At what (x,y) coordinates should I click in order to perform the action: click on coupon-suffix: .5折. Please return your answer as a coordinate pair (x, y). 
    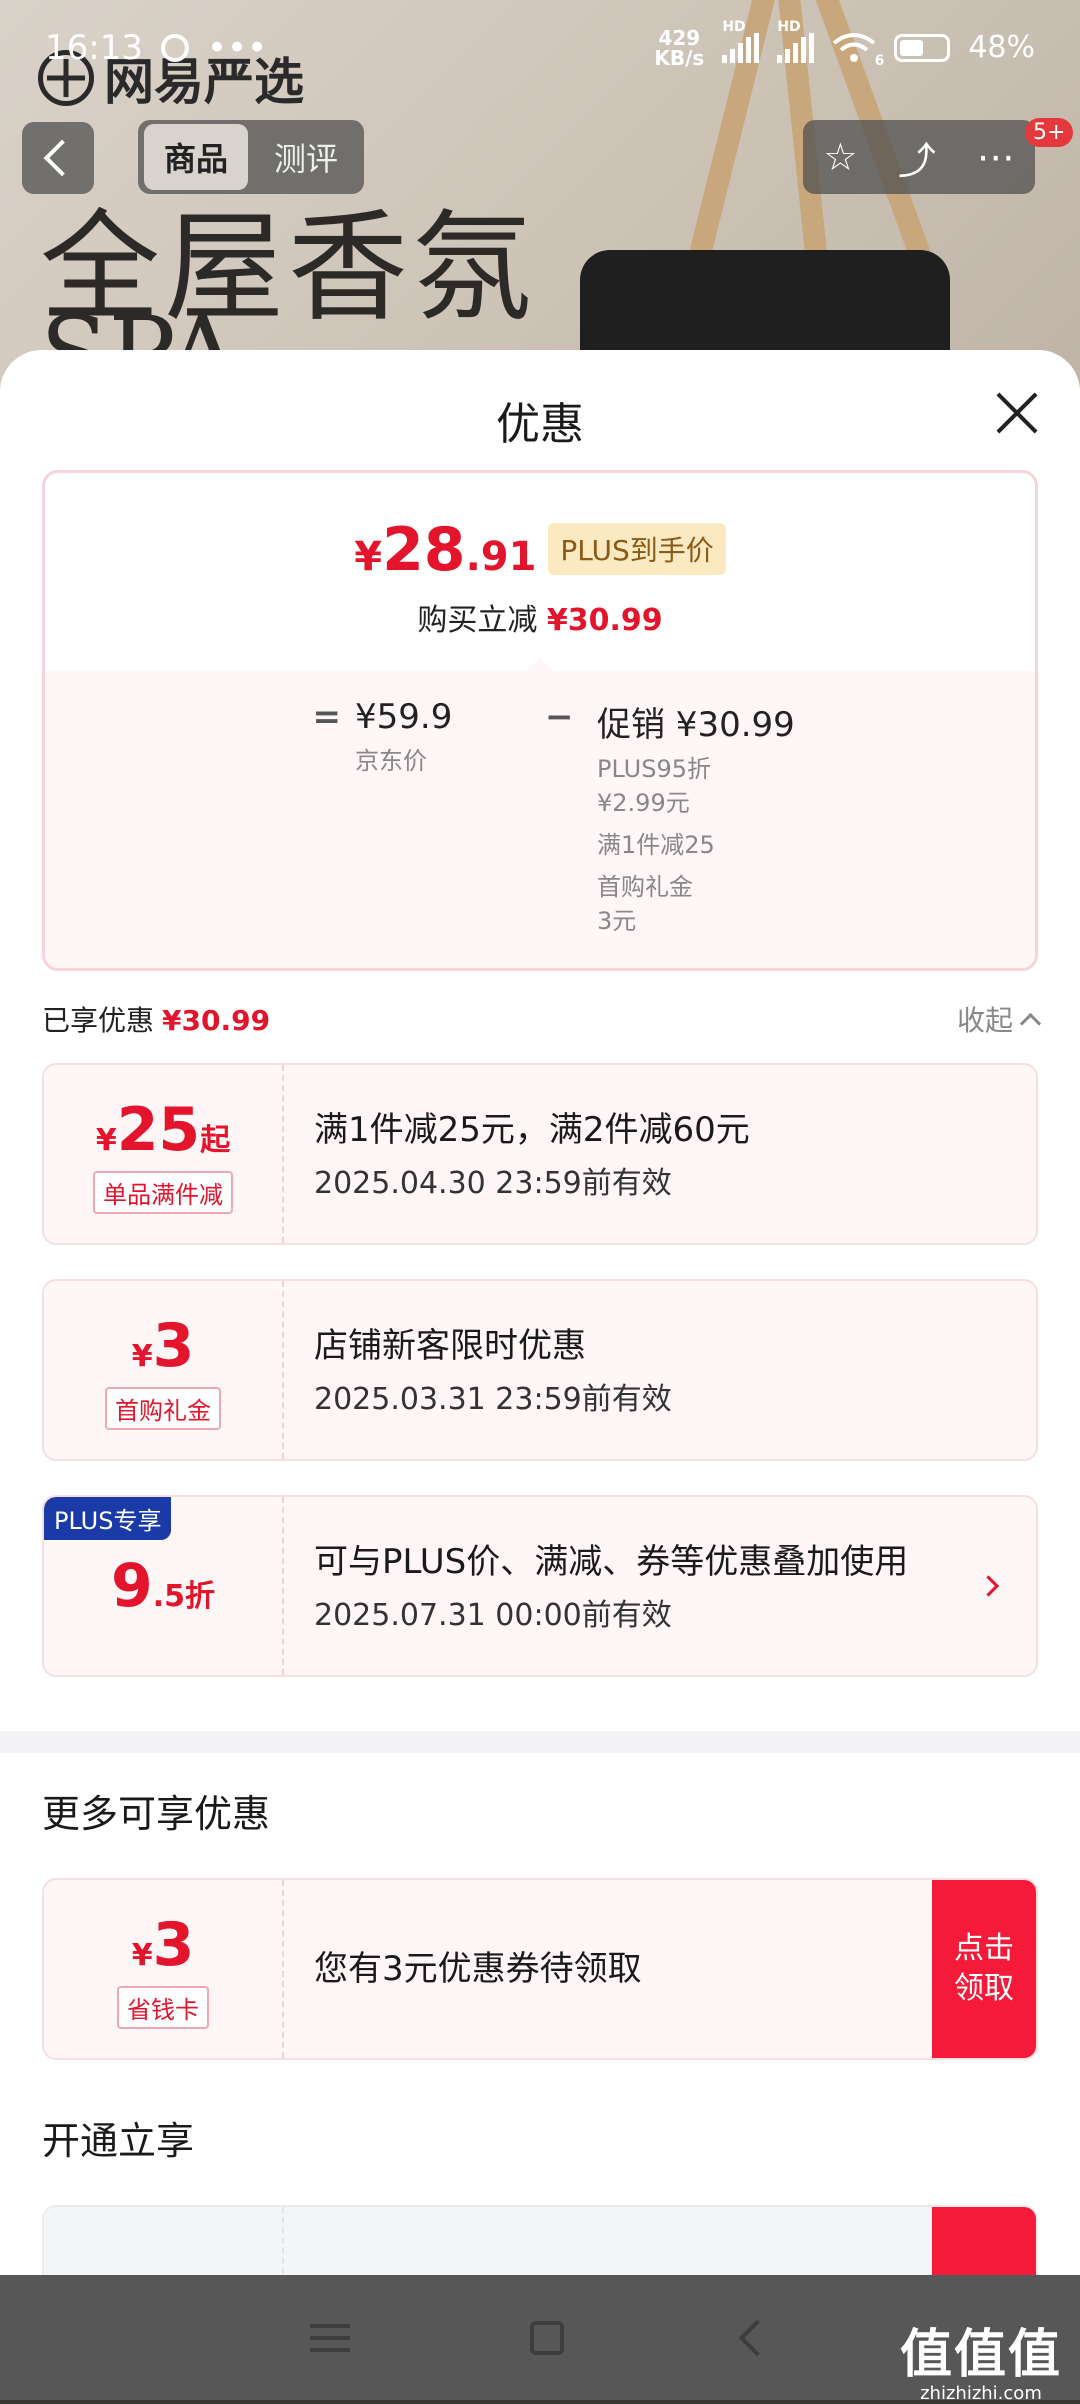
    Looking at the image, I should click on (184, 1596).